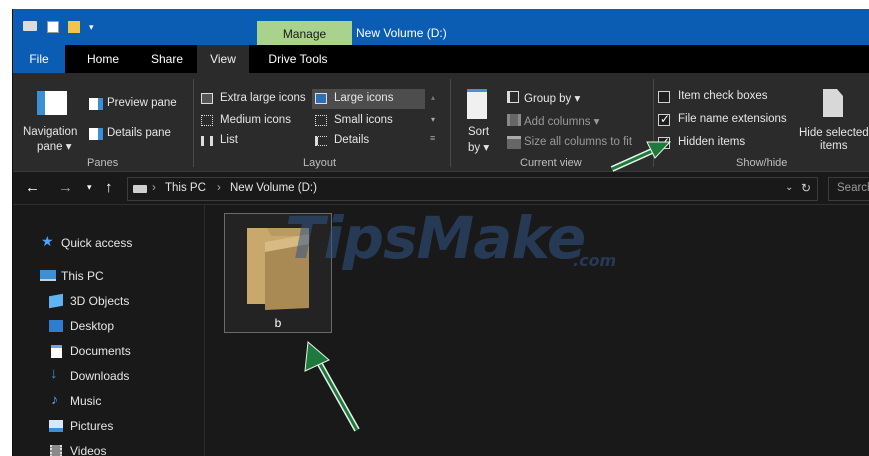 This screenshot has height=456, width=869. Describe the element at coordinates (92, 326) in the screenshot. I see `nav-item-label: Desktop` at that location.